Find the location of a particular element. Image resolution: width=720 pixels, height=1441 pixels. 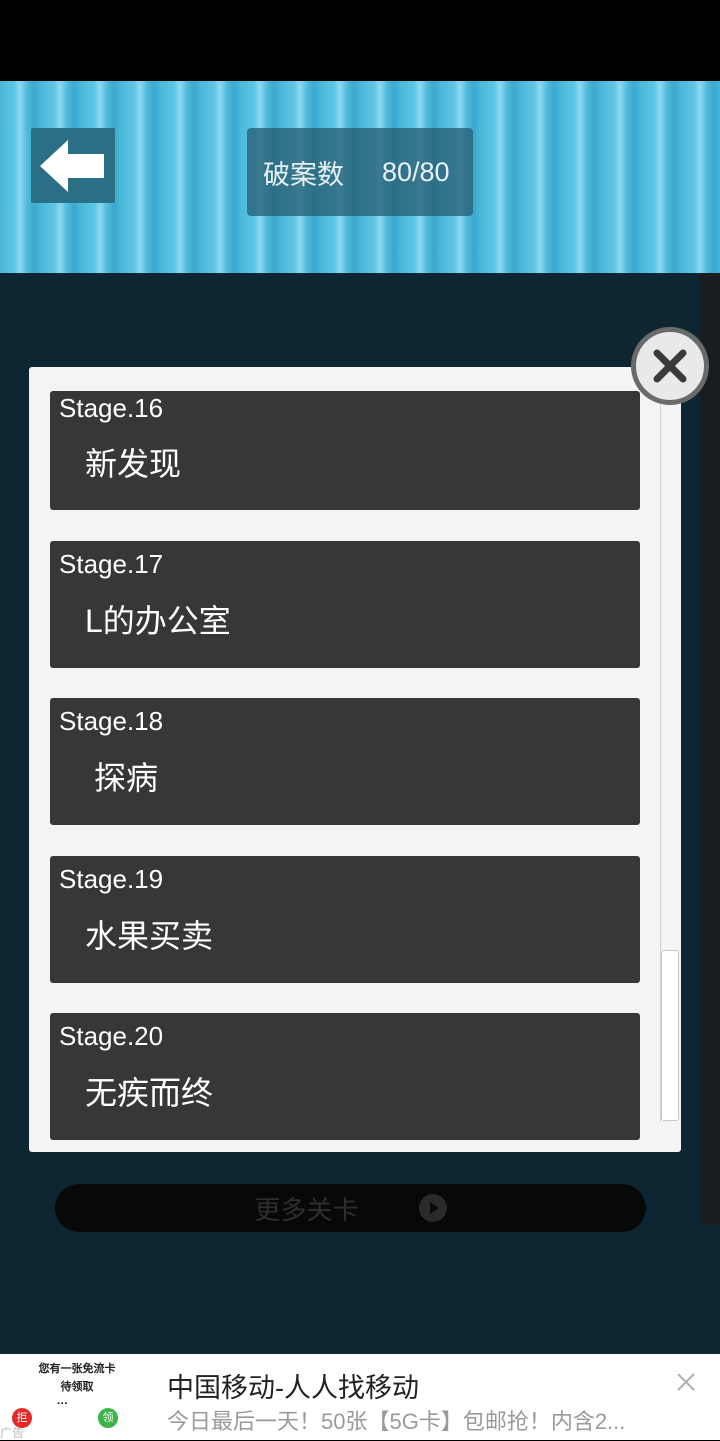

ad-close-icon is located at coordinates (686, 1382).